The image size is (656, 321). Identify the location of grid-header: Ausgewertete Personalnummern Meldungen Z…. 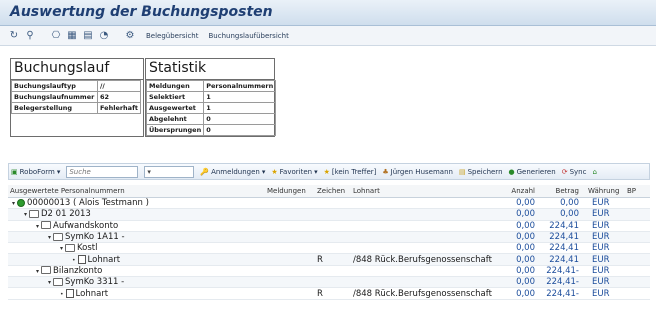
(329, 191).